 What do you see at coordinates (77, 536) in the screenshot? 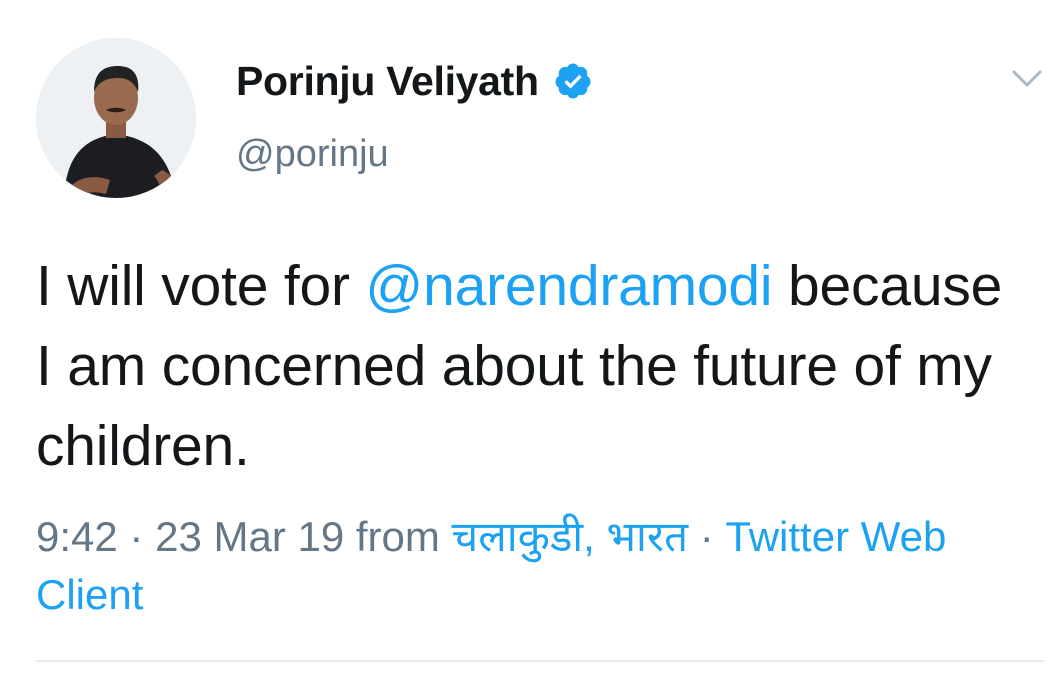
I see `tweet-time: 9:42` at bounding box center [77, 536].